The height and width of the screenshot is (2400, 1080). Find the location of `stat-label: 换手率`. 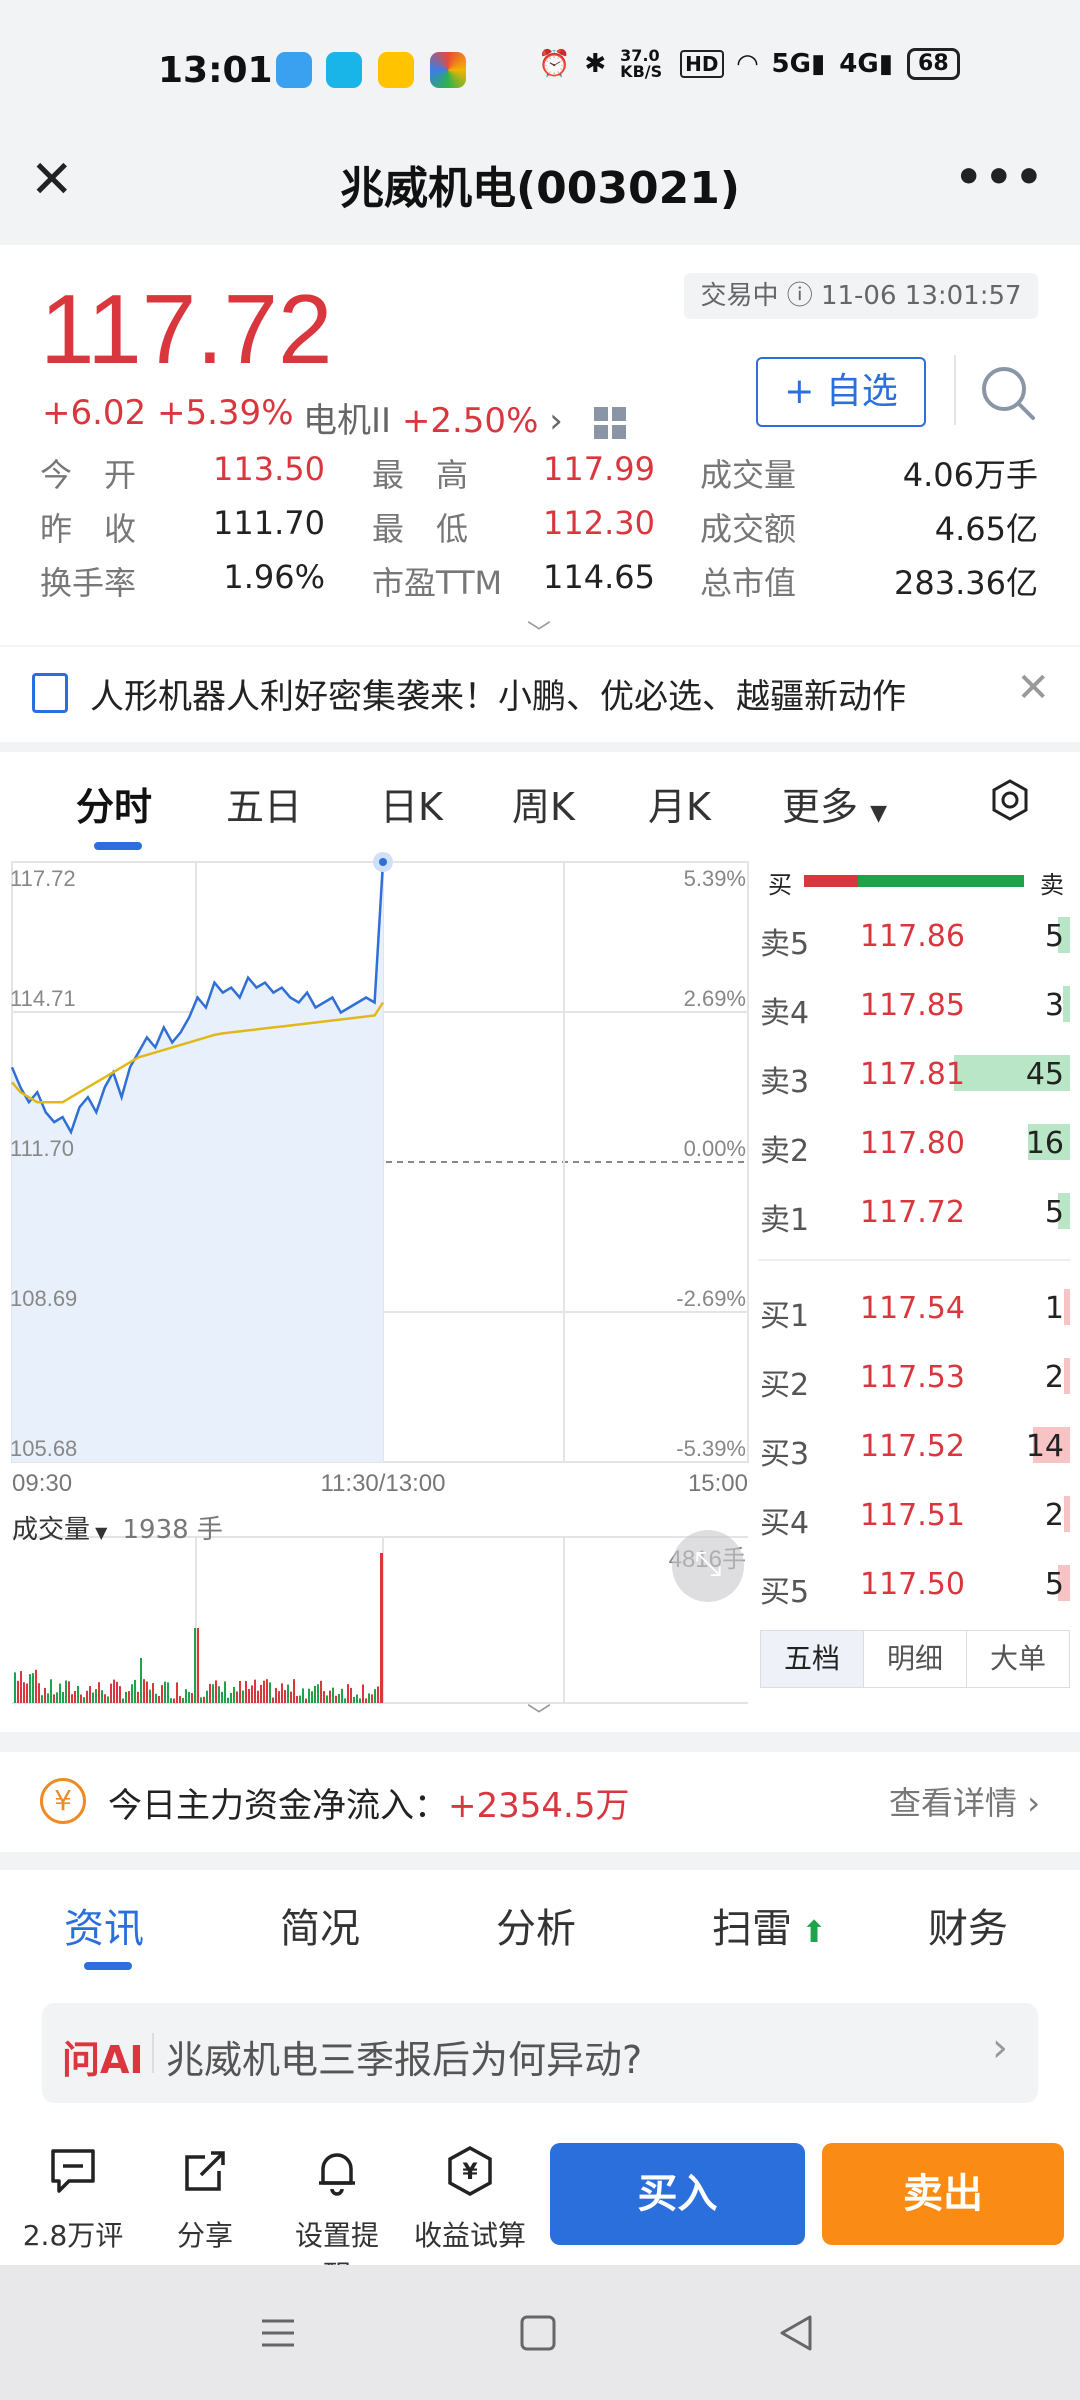

stat-label: 换手率 is located at coordinates (88, 583).